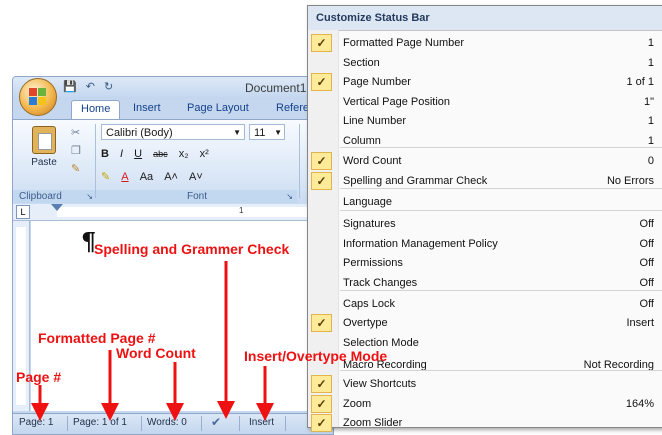 The width and height of the screenshot is (662, 435). I want to click on office-logo-icon, so click(38, 97).